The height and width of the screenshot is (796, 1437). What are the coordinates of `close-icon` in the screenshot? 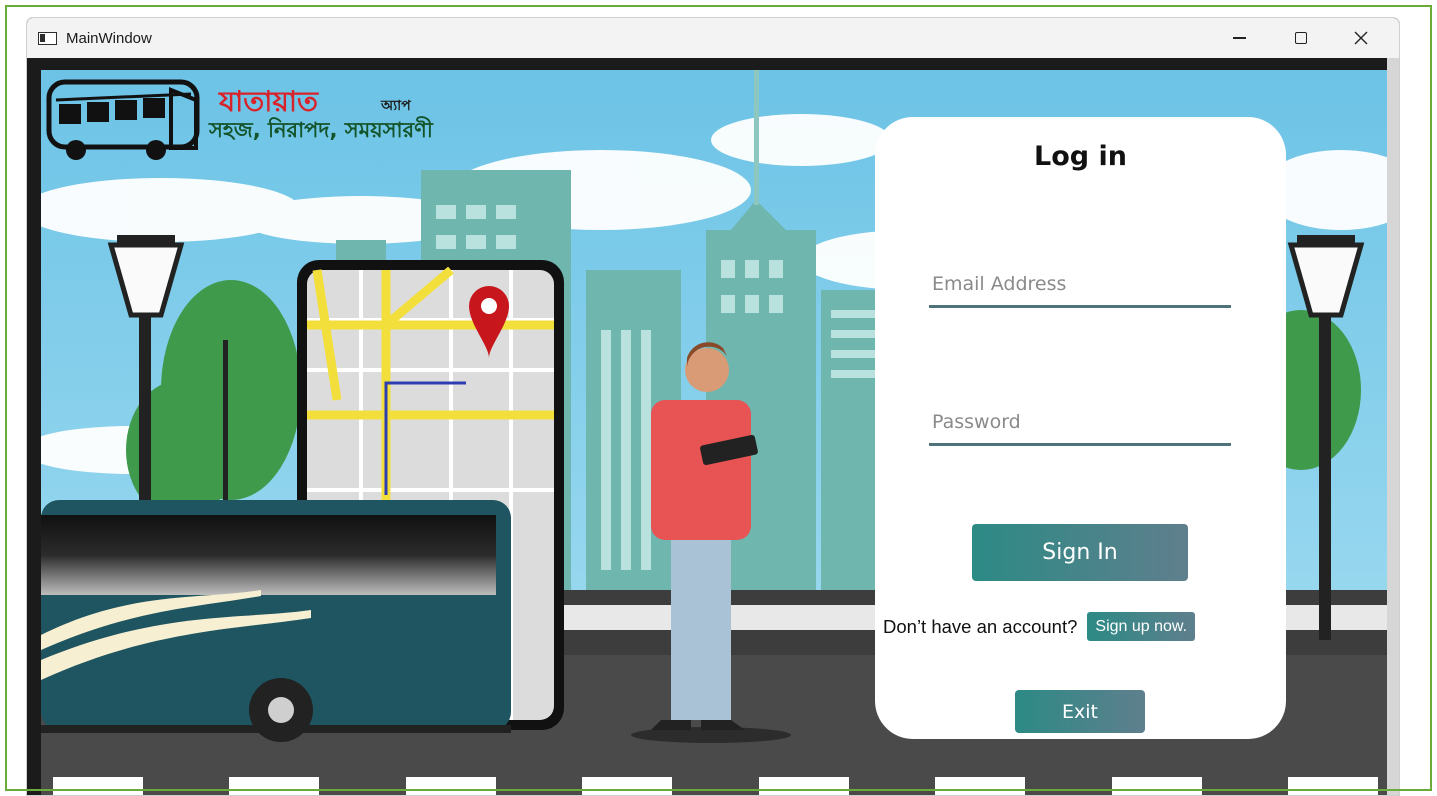 It's located at (1361, 38).